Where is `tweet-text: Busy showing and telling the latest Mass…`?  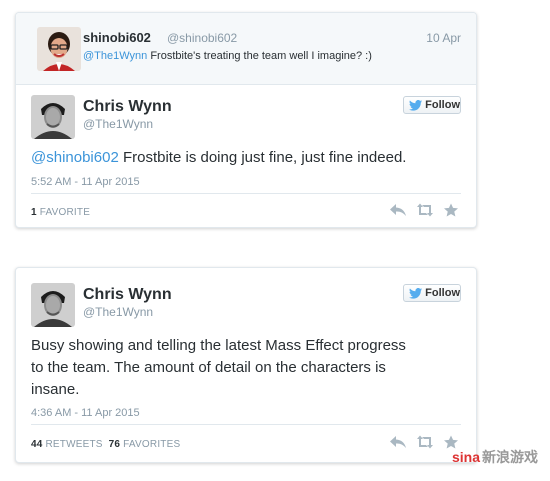 tweet-text: Busy showing and telling the latest Mass… is located at coordinates (251, 368).